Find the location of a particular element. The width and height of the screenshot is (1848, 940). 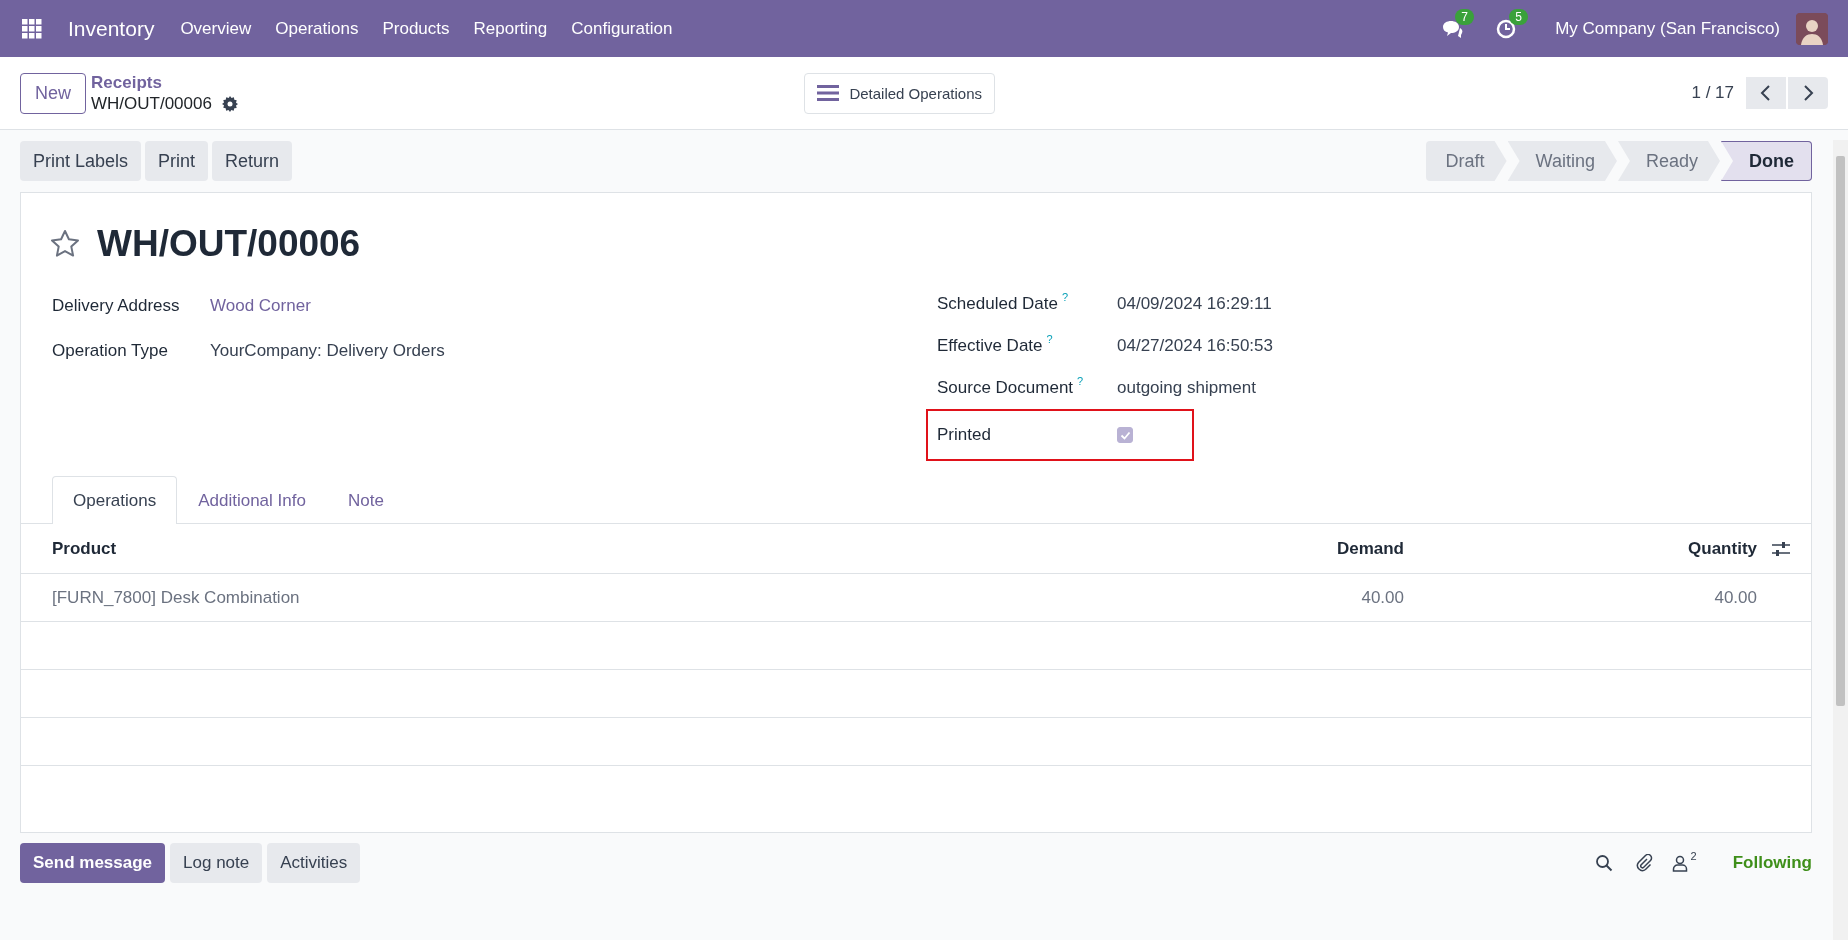

pager-counter: 1 / 17 is located at coordinates (1712, 93).